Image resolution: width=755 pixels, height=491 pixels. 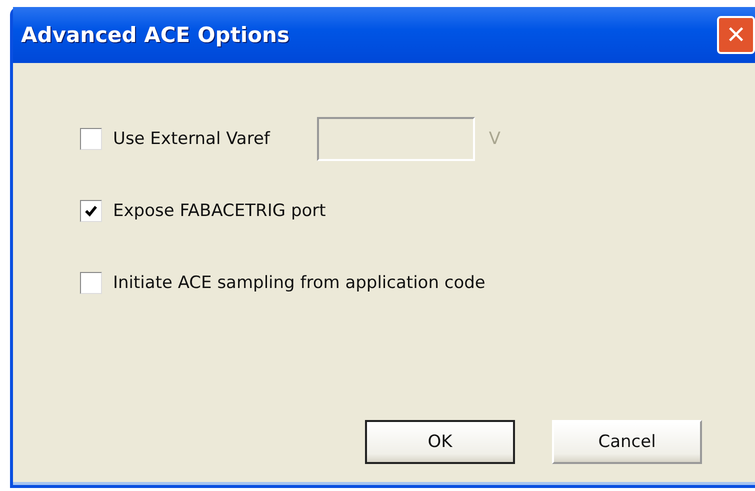 What do you see at coordinates (155, 35) in the screenshot?
I see `window-title: Advanced ACE Options` at bounding box center [155, 35].